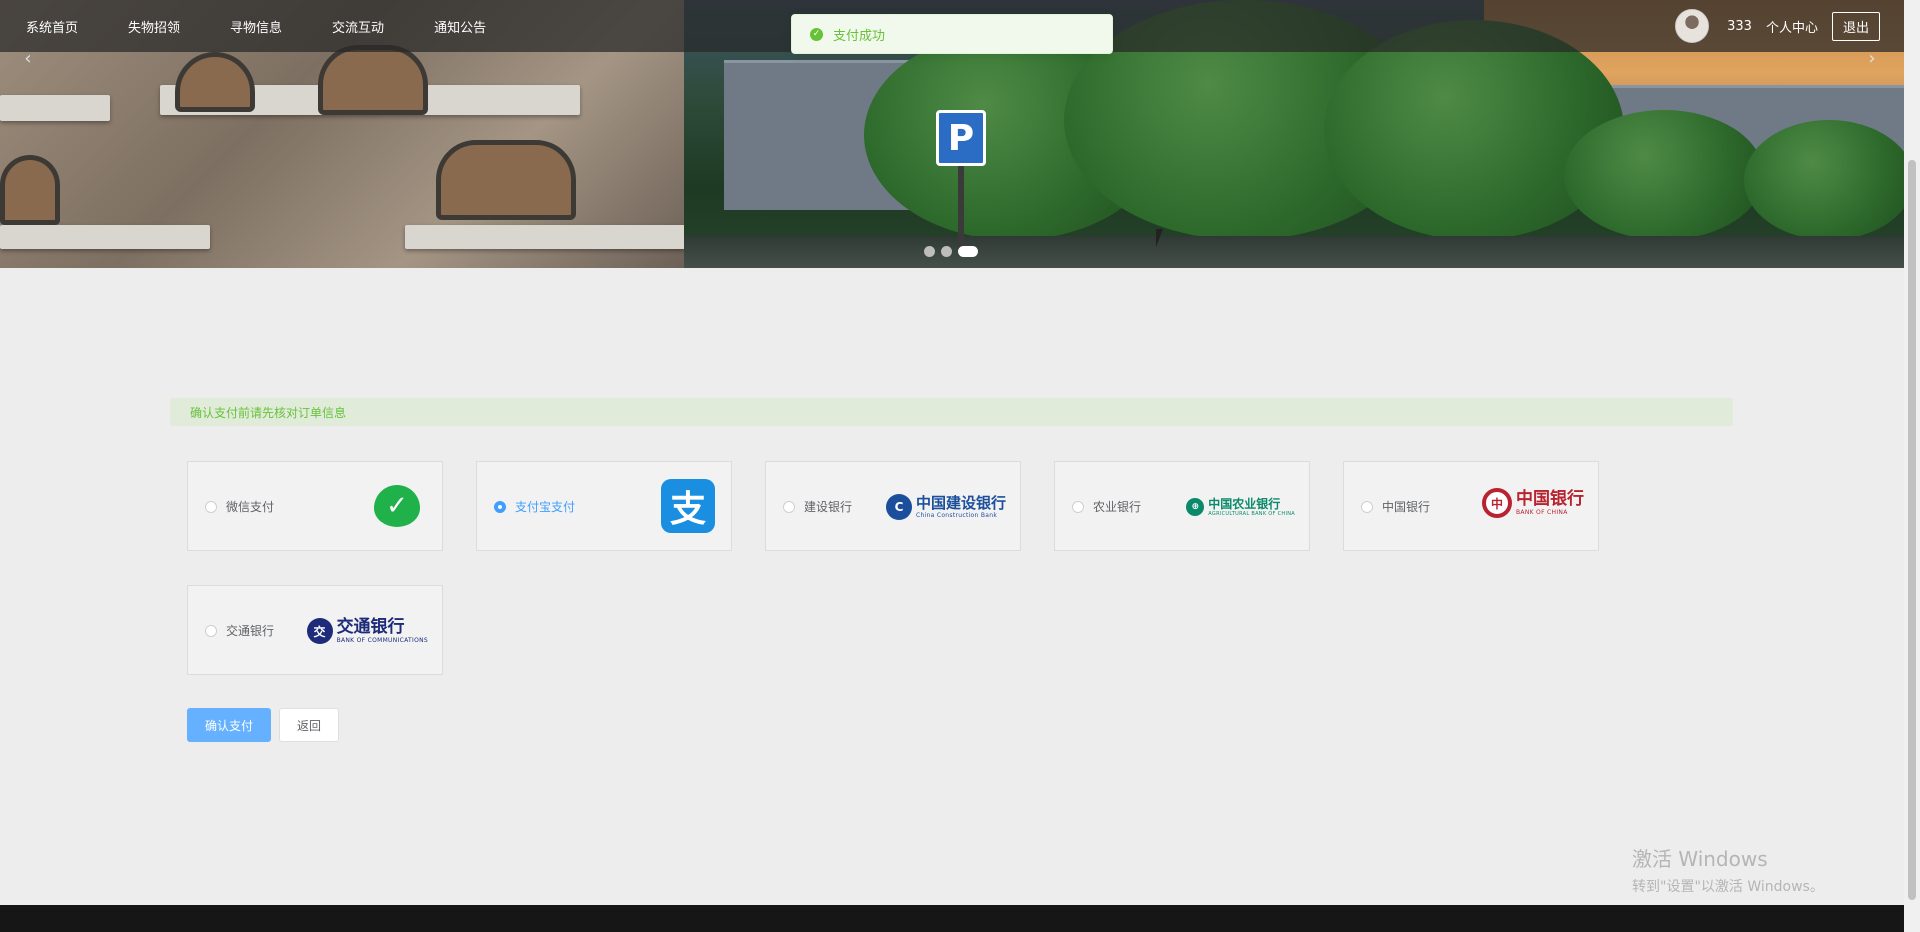 This screenshot has height=932, width=1920. What do you see at coordinates (1078, 507) in the screenshot?
I see `radio-abc` at bounding box center [1078, 507].